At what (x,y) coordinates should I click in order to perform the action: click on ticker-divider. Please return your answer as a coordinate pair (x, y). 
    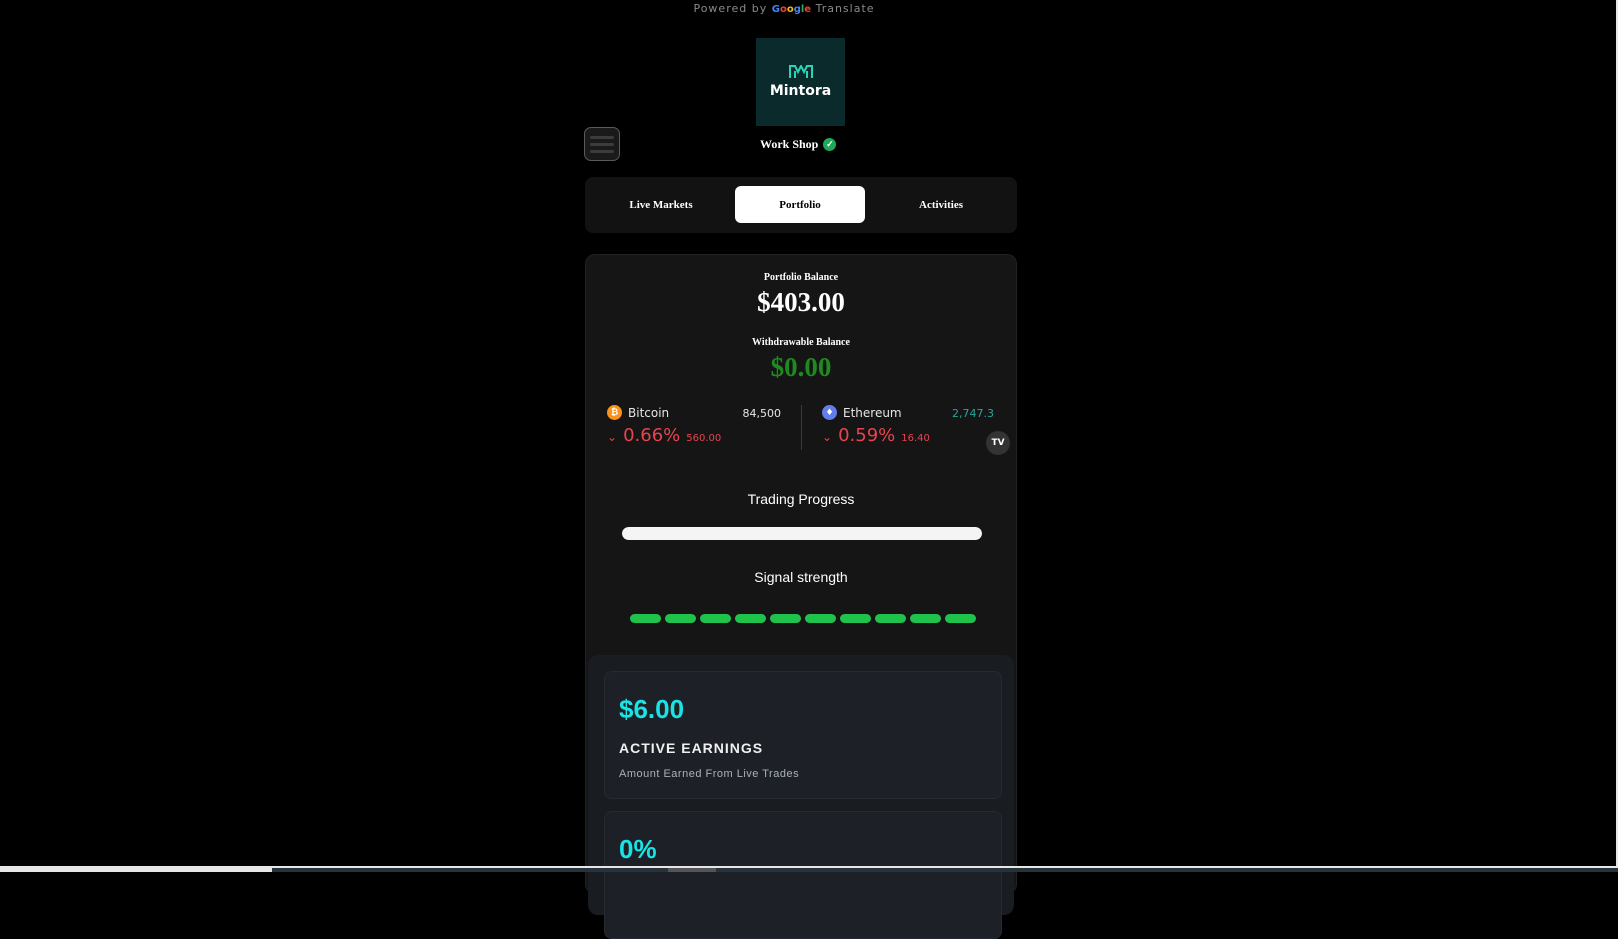
    Looking at the image, I should click on (801, 427).